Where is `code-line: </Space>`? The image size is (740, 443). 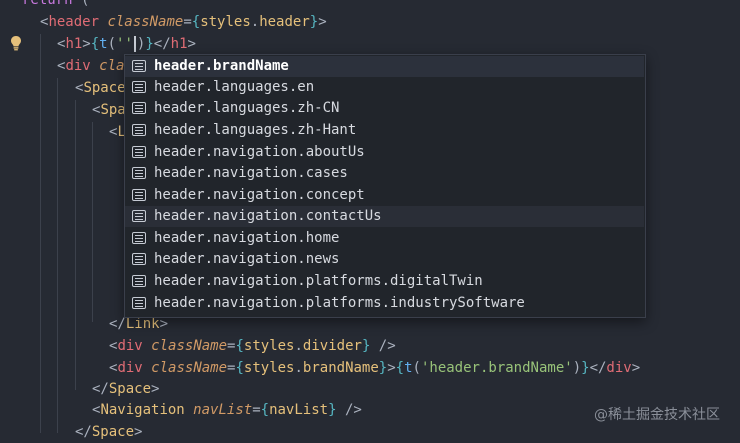
code-line: </Space> is located at coordinates (125, 389).